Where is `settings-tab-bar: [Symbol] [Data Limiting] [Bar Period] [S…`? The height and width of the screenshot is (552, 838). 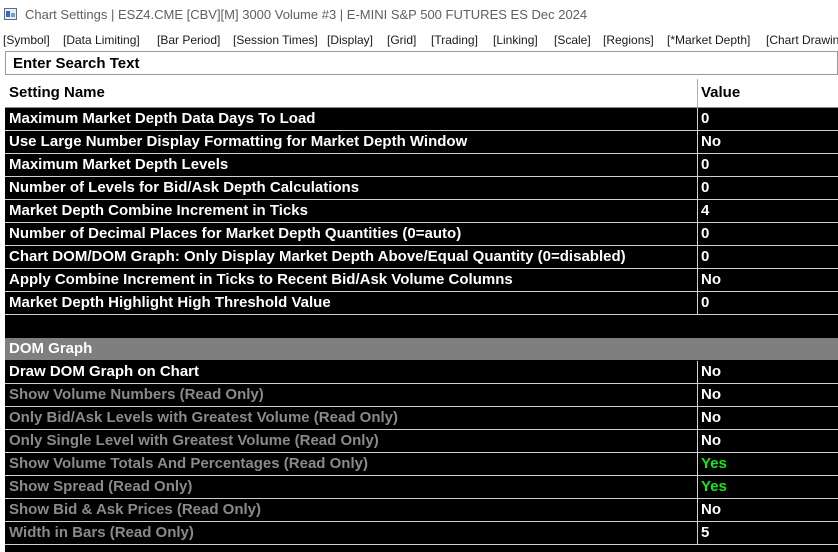
settings-tab-bar: [Symbol] [Data Limiting] [Bar Period] [S… is located at coordinates (419, 40).